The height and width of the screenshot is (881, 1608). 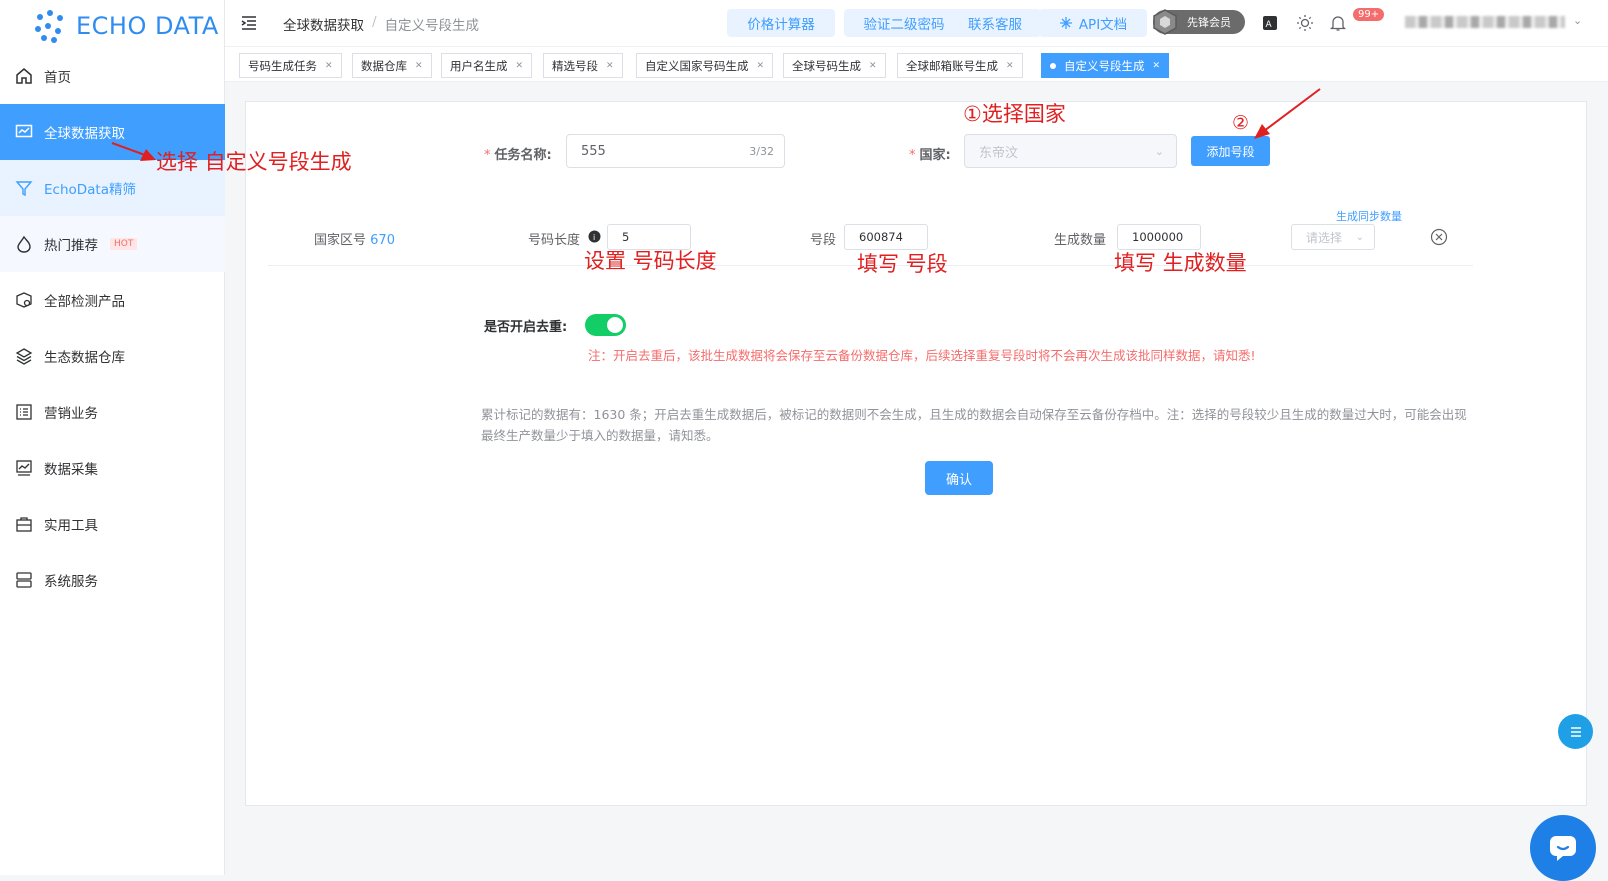 I want to click on tab-custom-segment: 自定义号段生成 ✕, so click(x=1105, y=65).